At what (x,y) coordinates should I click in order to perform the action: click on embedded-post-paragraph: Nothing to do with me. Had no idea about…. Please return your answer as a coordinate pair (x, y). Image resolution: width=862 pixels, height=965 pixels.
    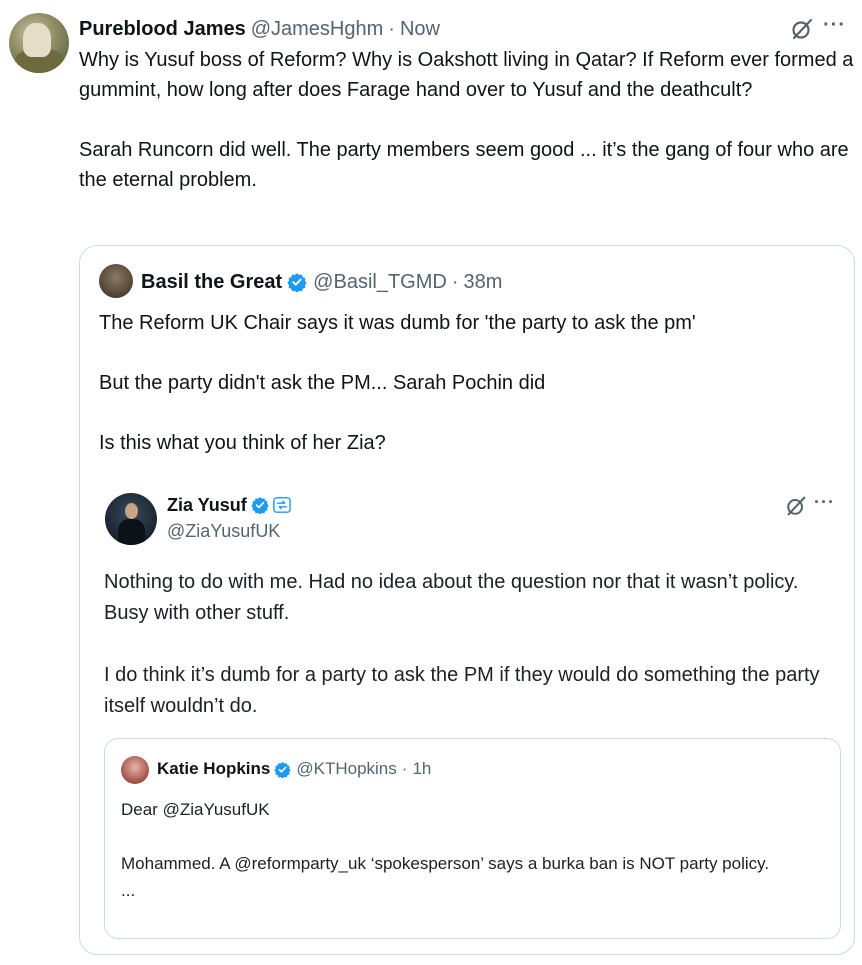
    Looking at the image, I should click on (451, 597).